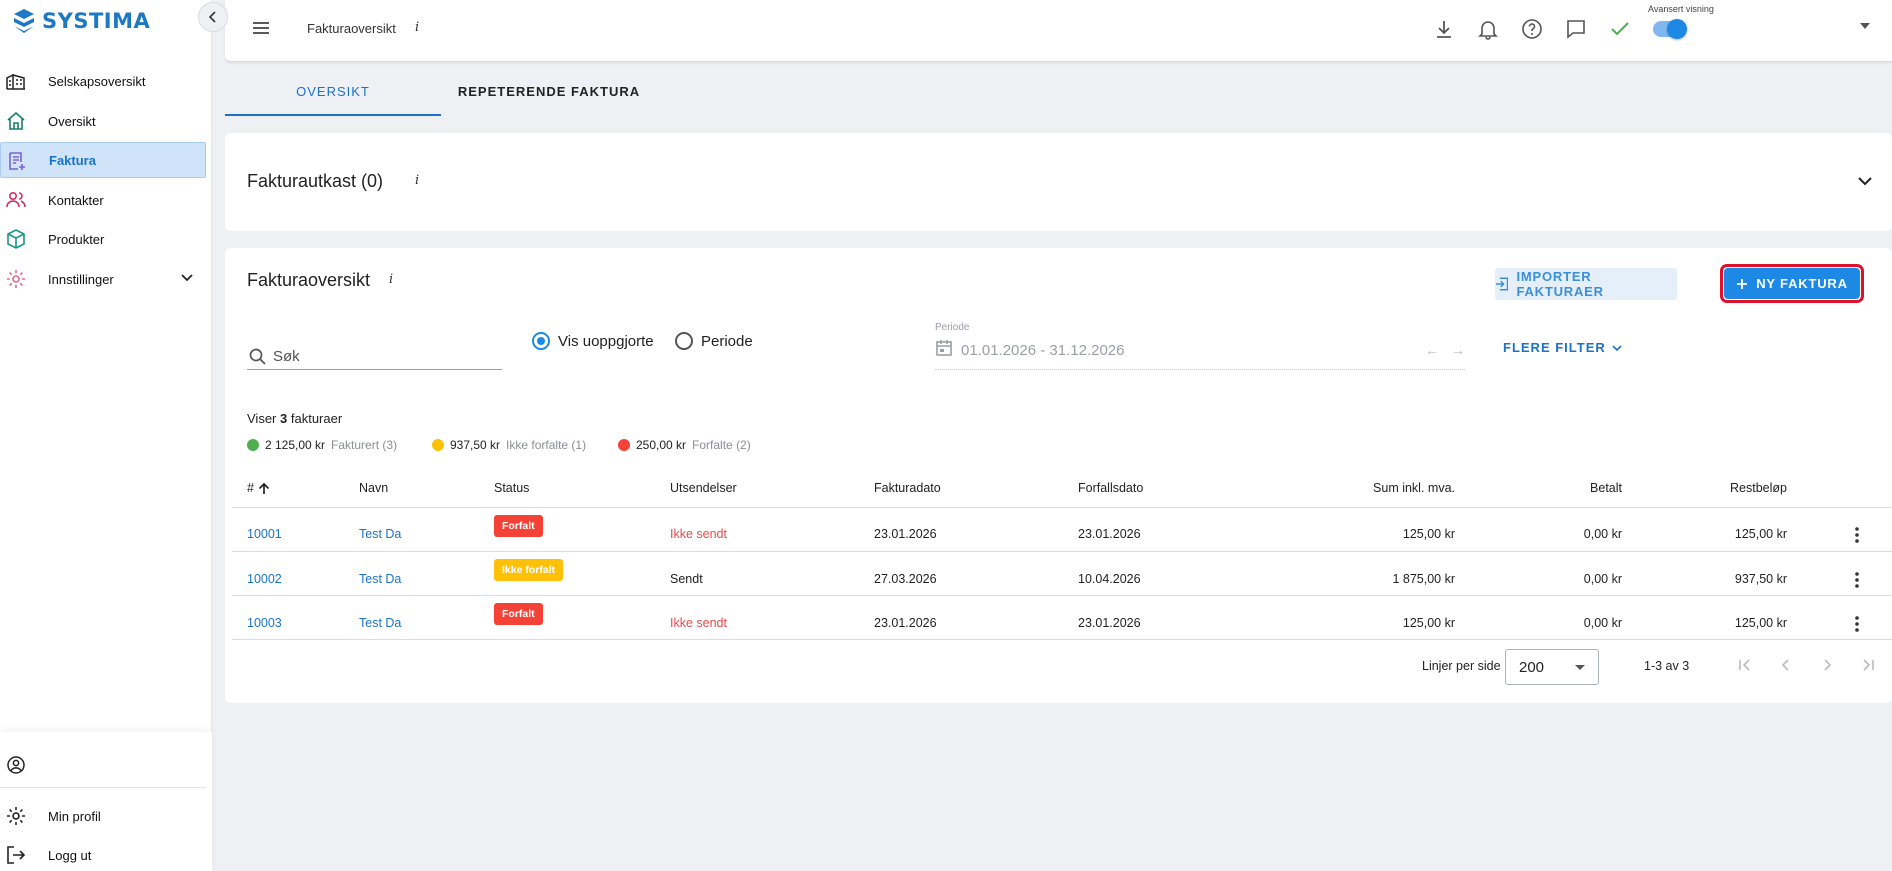  I want to click on column-header-dispatch: Utsendelser, so click(703, 488).